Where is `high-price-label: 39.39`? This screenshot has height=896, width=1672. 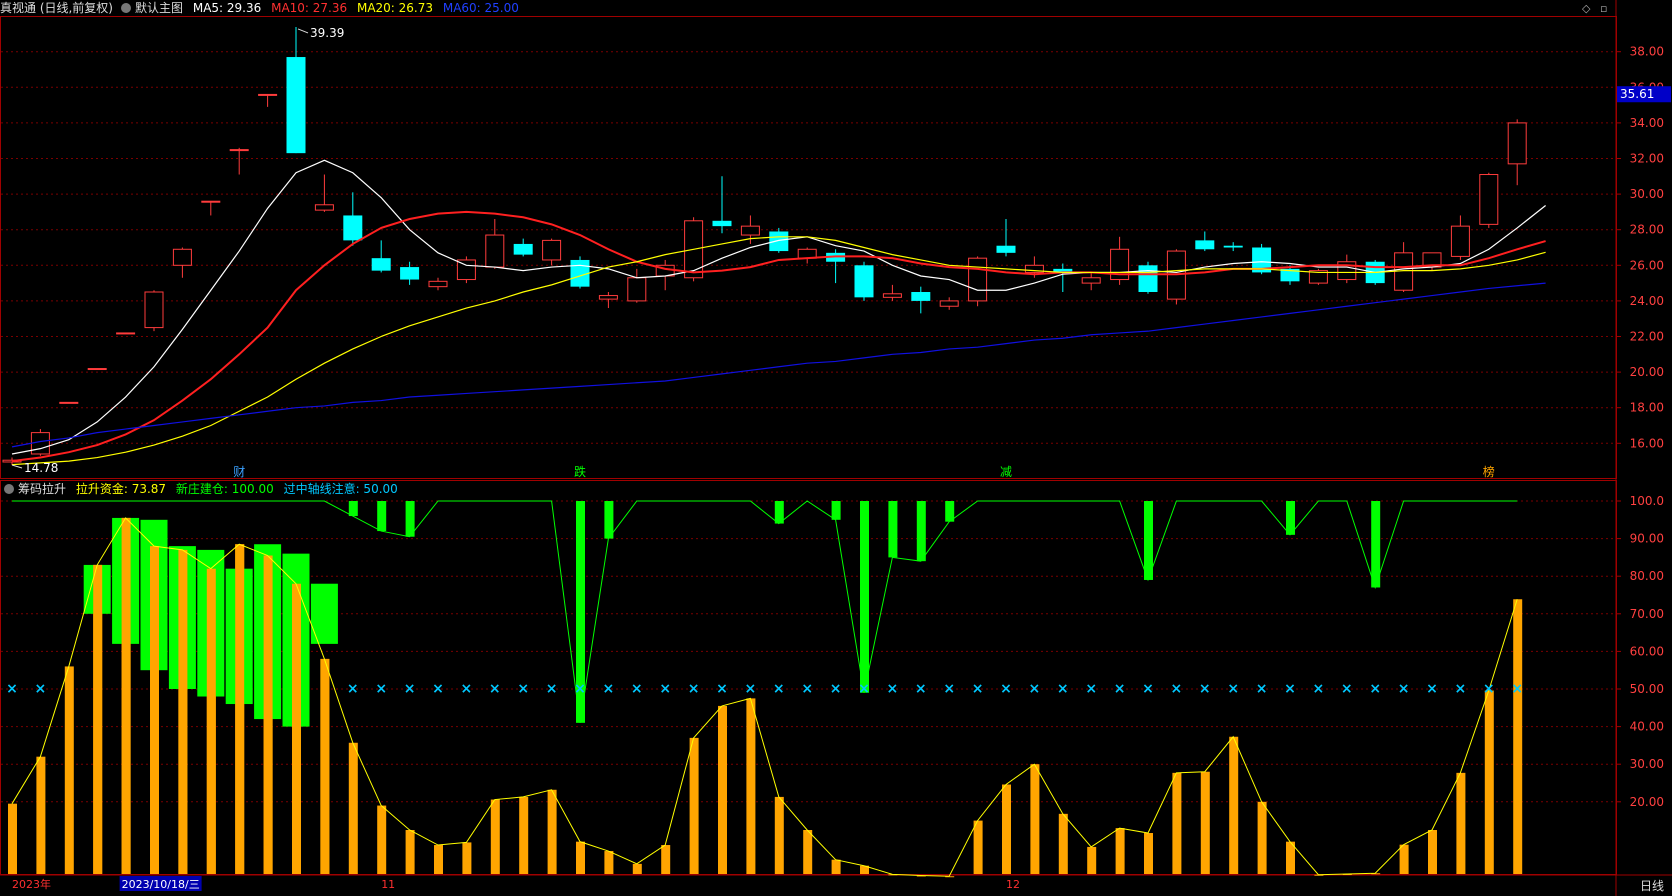 high-price-label: 39.39 is located at coordinates (327, 33).